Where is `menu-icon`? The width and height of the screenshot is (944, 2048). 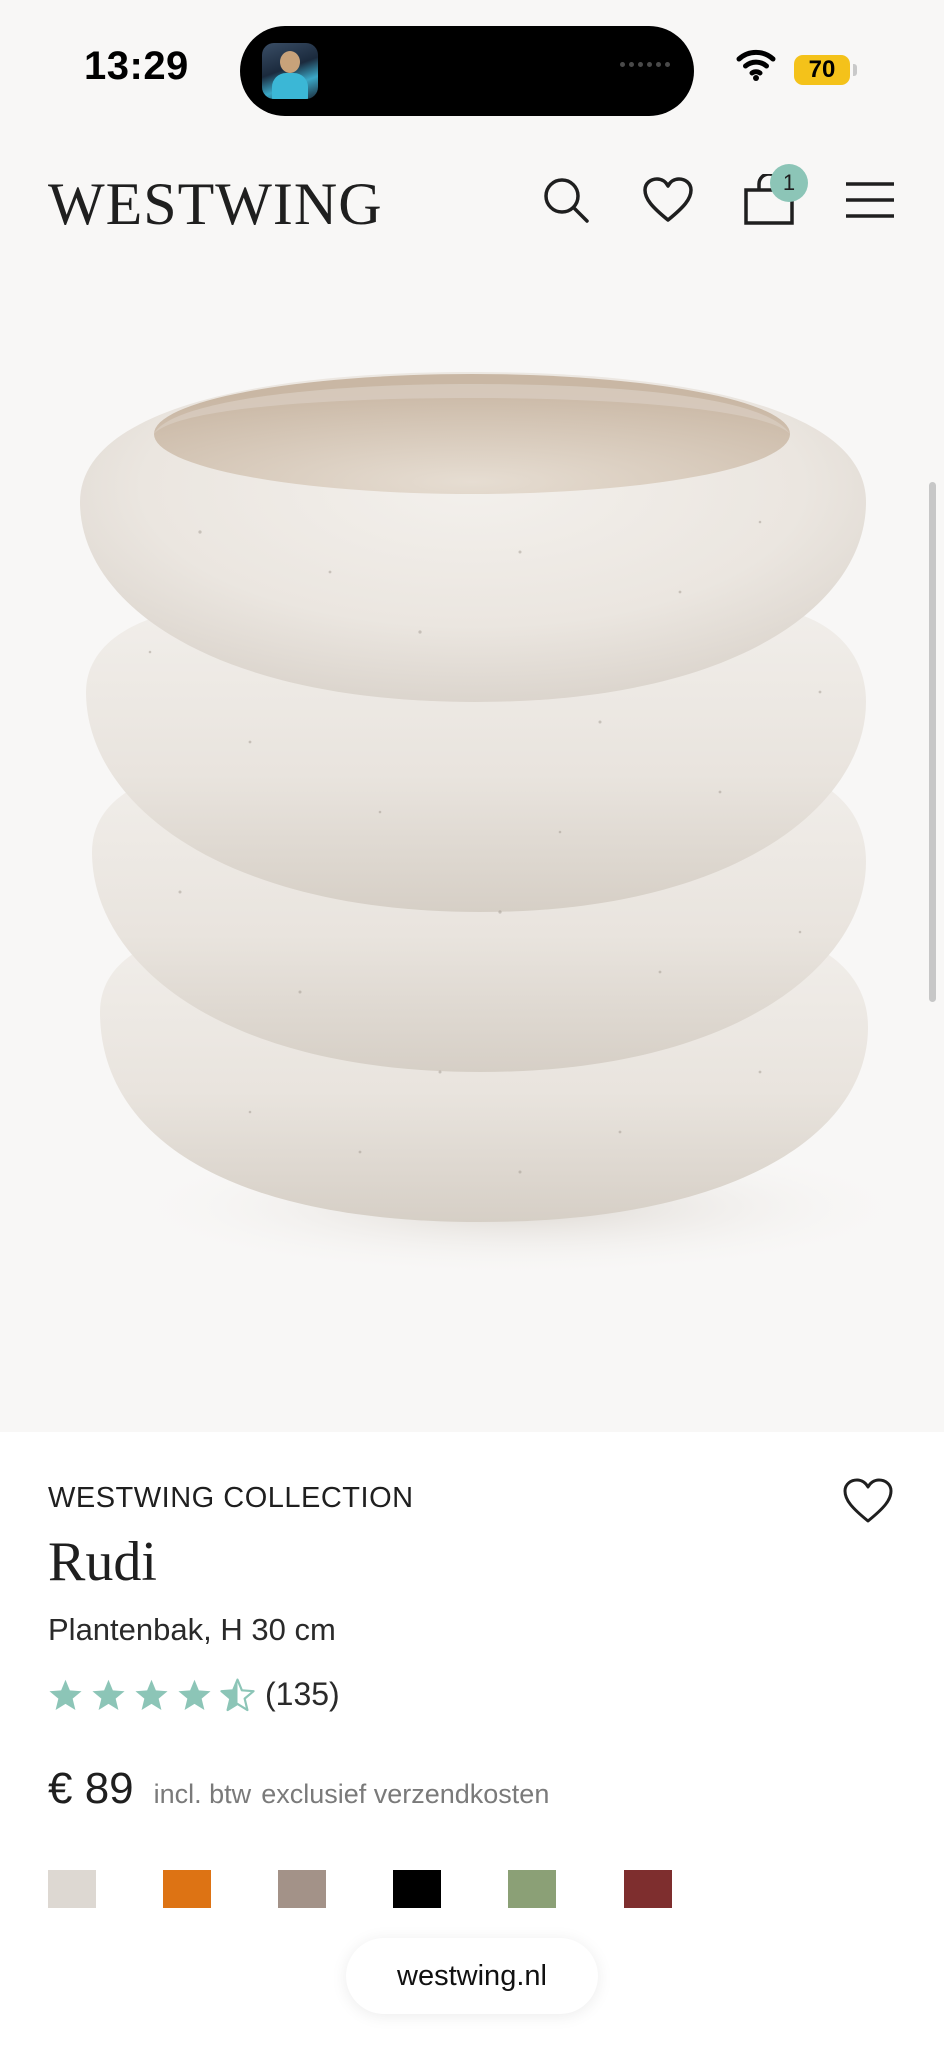
menu-icon is located at coordinates (870, 200).